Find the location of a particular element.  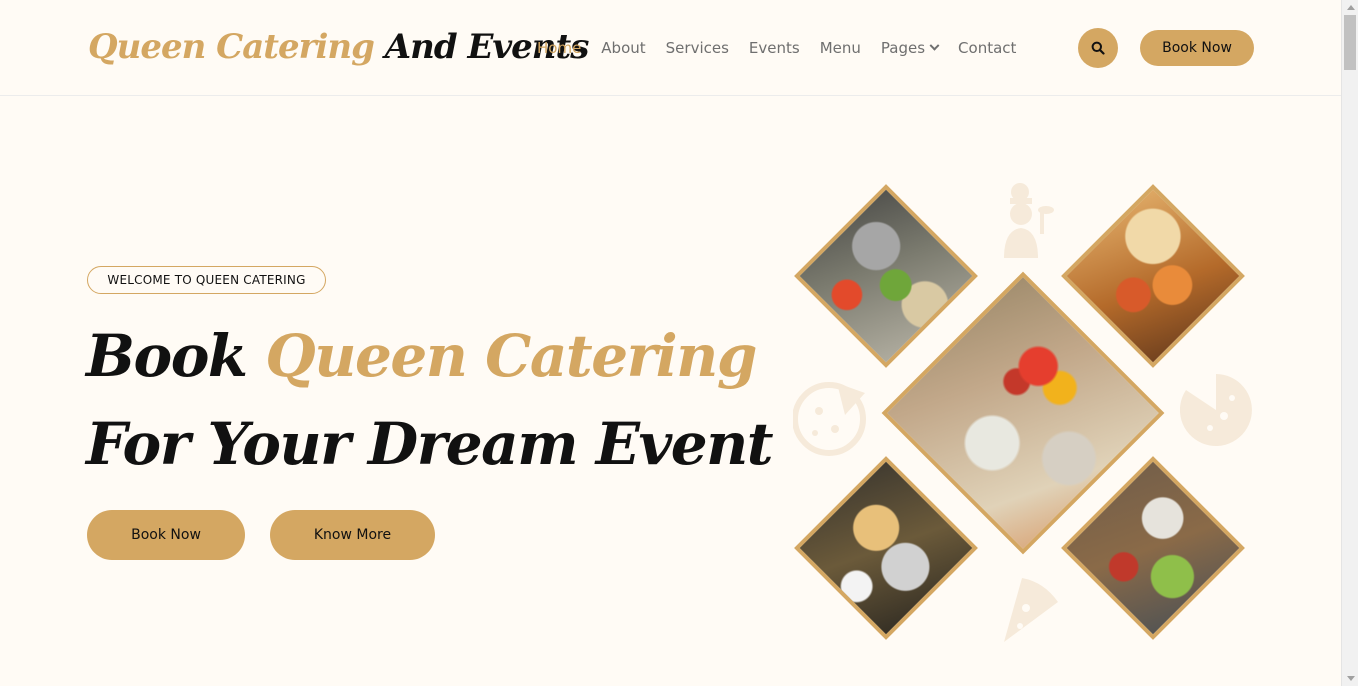

scroll-down-arrow-icon is located at coordinates (1351, 678).